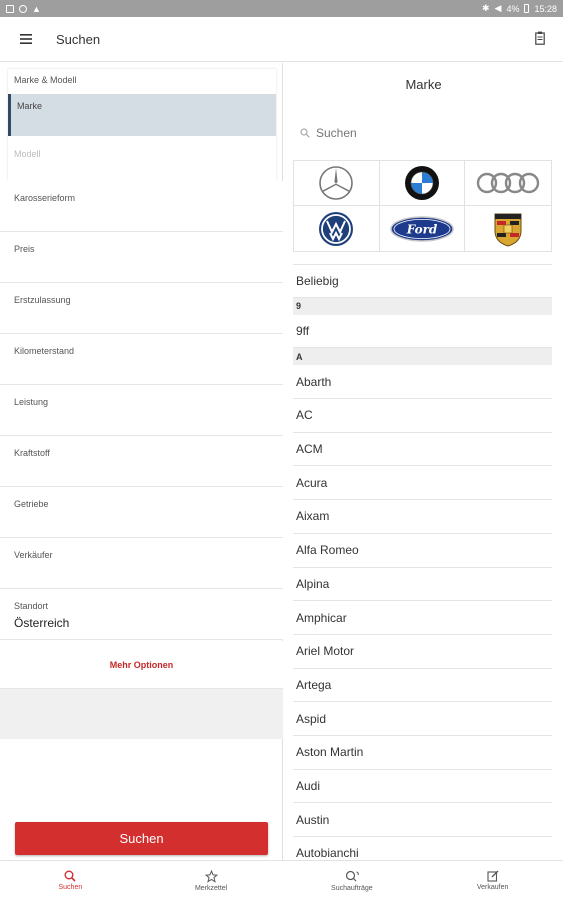 This screenshot has height=900, width=563. What do you see at coordinates (211, 876) in the screenshot?
I see `star-icon` at bounding box center [211, 876].